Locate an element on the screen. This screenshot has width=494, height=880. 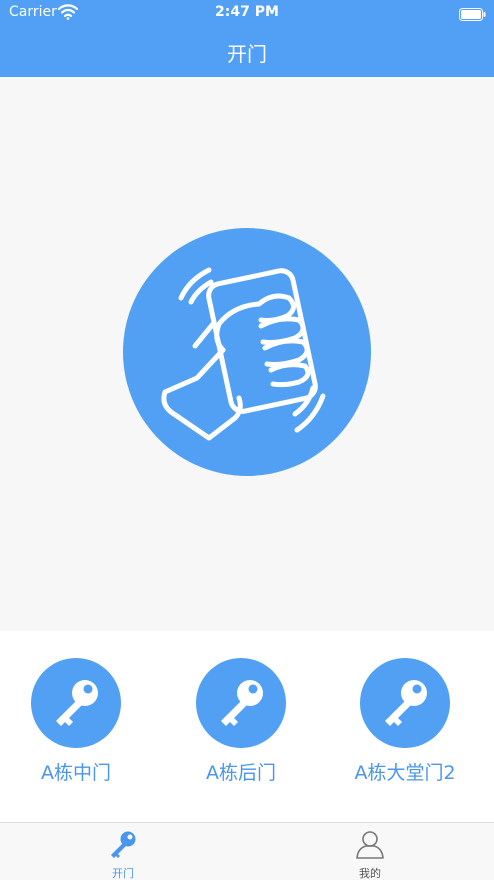
tab-mine: 我的 is located at coordinates (369, 851).